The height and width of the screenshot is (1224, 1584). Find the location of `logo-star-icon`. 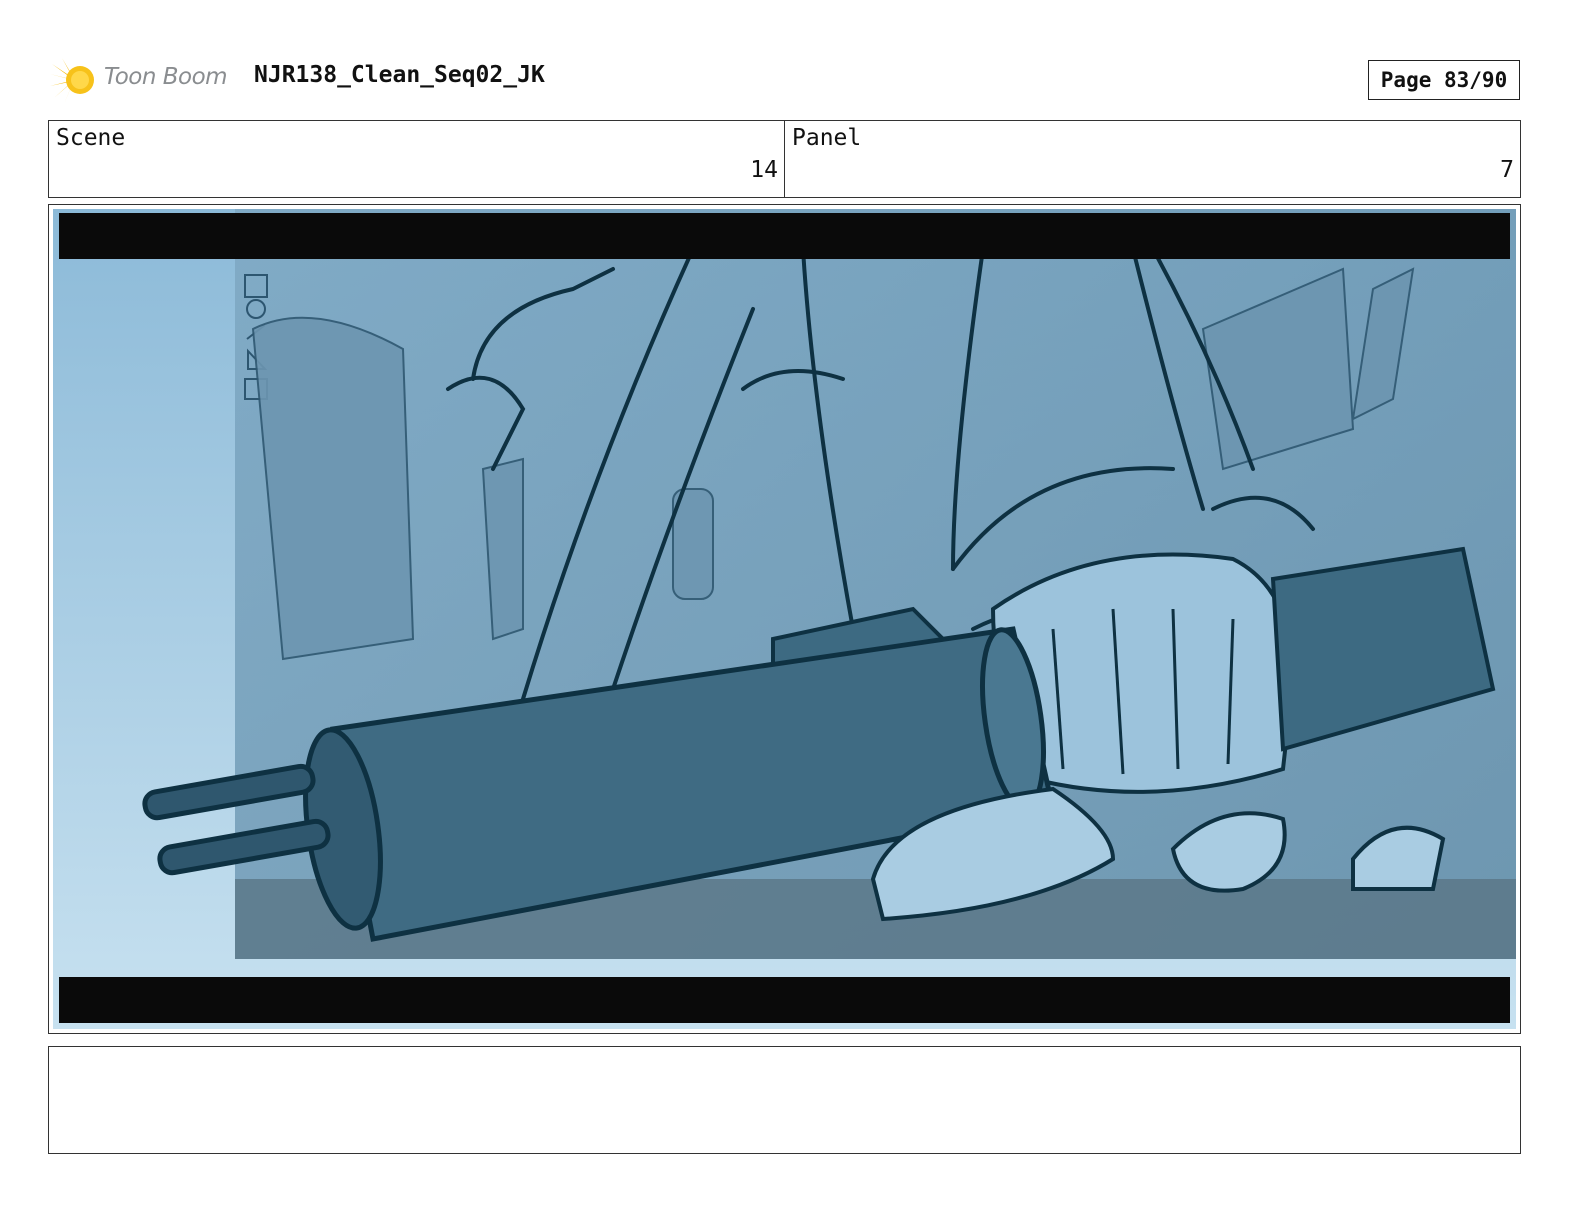

logo-star-icon is located at coordinates (72, 81).